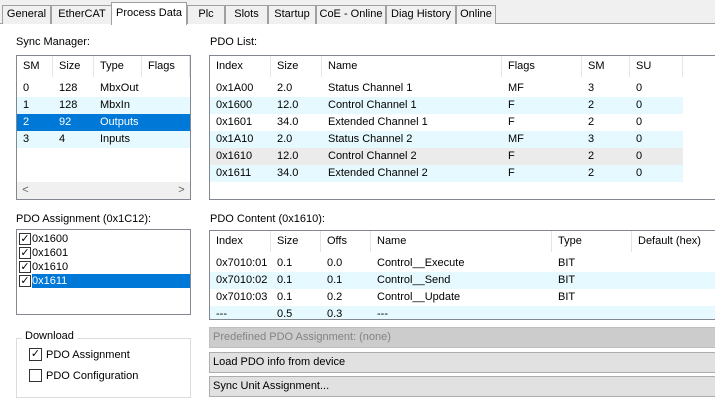 The width and height of the screenshot is (715, 401). Describe the element at coordinates (462, 362) in the screenshot. I see `load-pdo-info-button: Load PDO info from device` at that location.